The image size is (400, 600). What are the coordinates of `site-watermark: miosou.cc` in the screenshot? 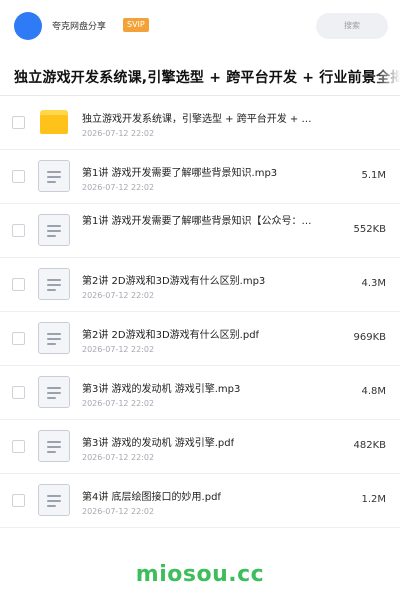 It's located at (200, 574).